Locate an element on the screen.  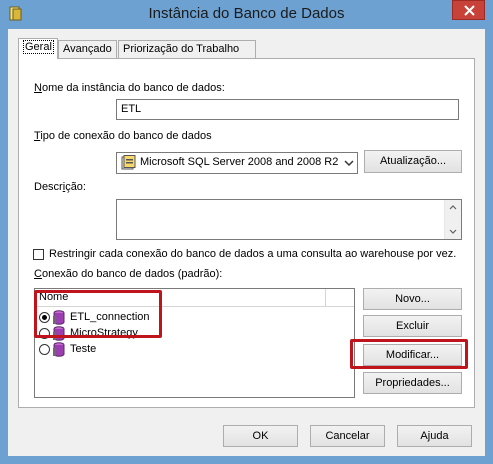
tab-avancado: Avançado is located at coordinates (87, 49).